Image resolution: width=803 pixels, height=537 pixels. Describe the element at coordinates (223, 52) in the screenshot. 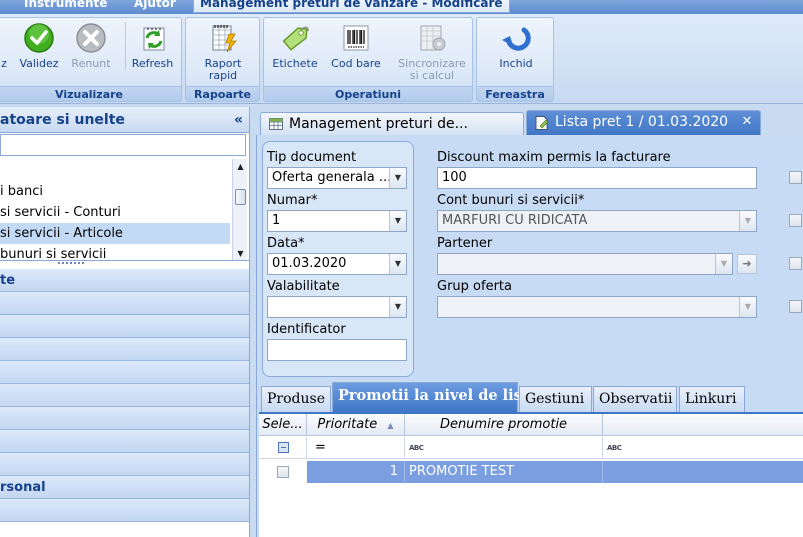

I see `raport-rapid-button: Raport rapid` at that location.